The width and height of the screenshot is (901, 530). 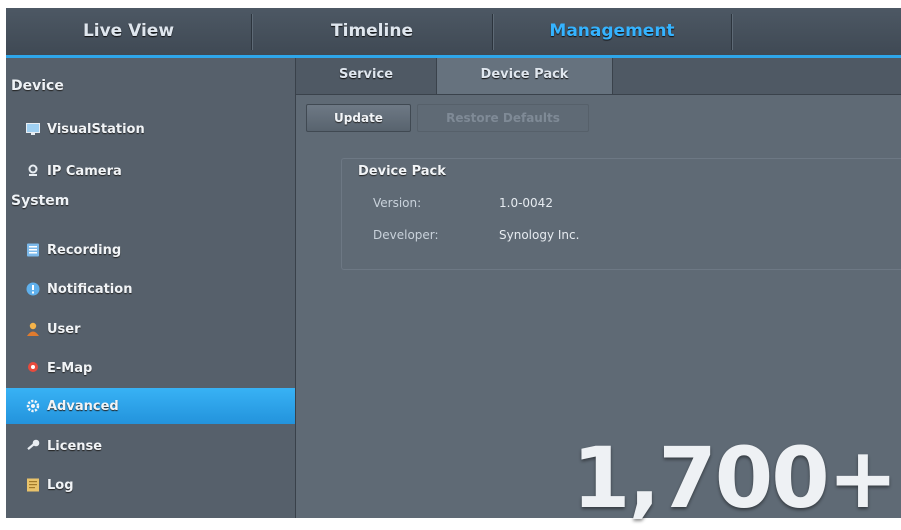 I want to click on sidebar-item-recording: Recording, so click(x=150, y=250).